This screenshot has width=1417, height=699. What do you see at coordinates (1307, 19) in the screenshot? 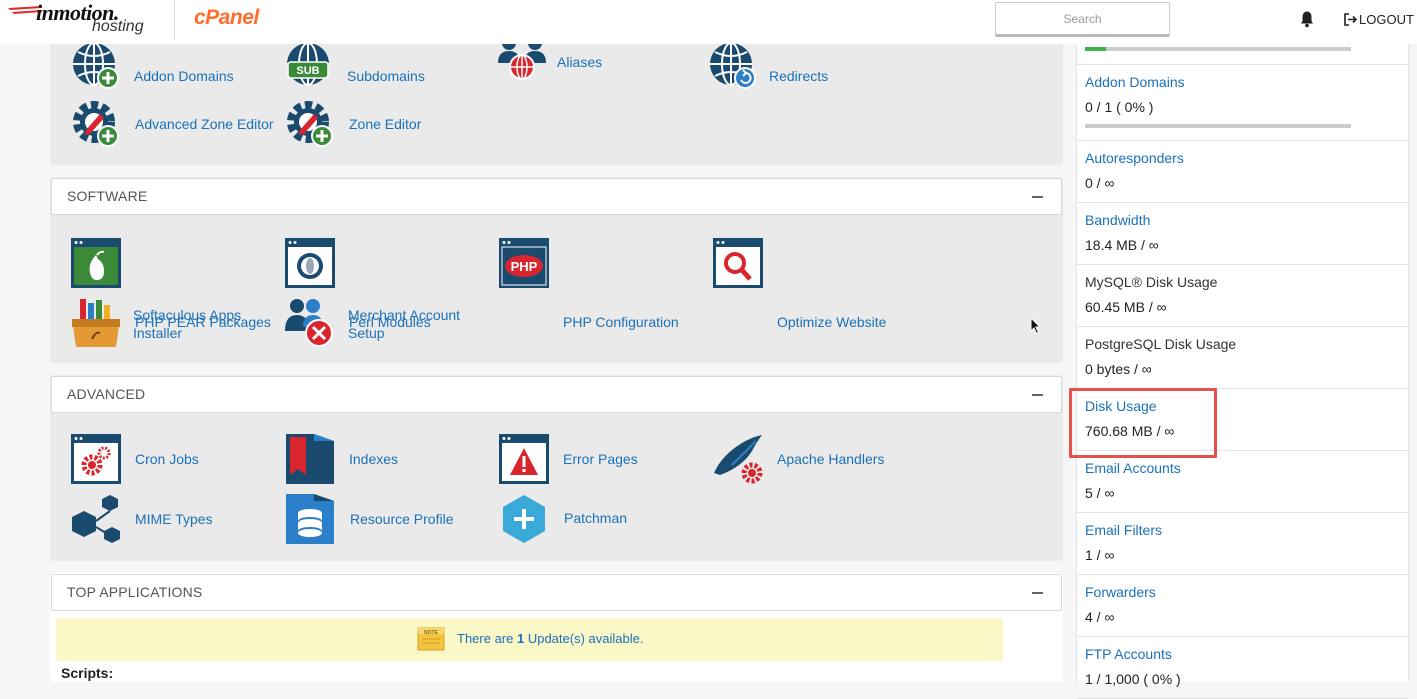
I see `bell-icon` at bounding box center [1307, 19].